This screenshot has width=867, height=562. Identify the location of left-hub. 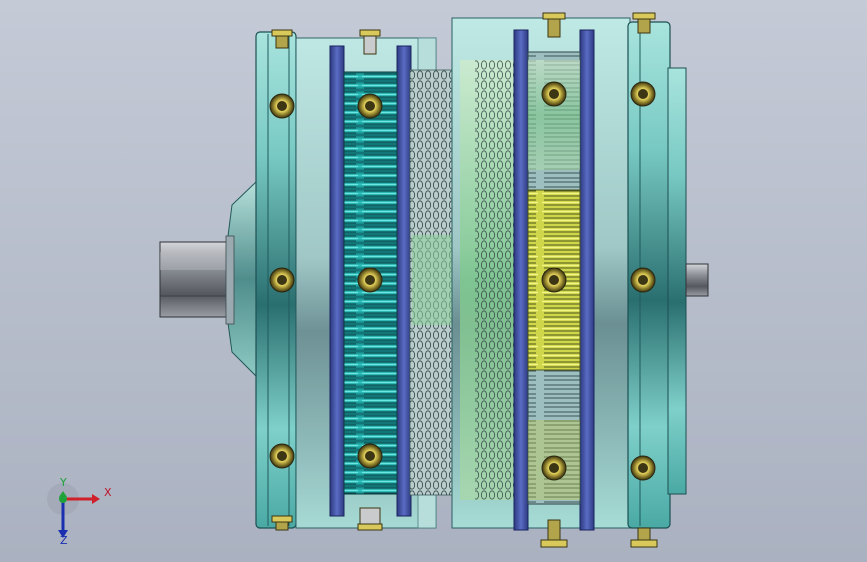
(242, 279).